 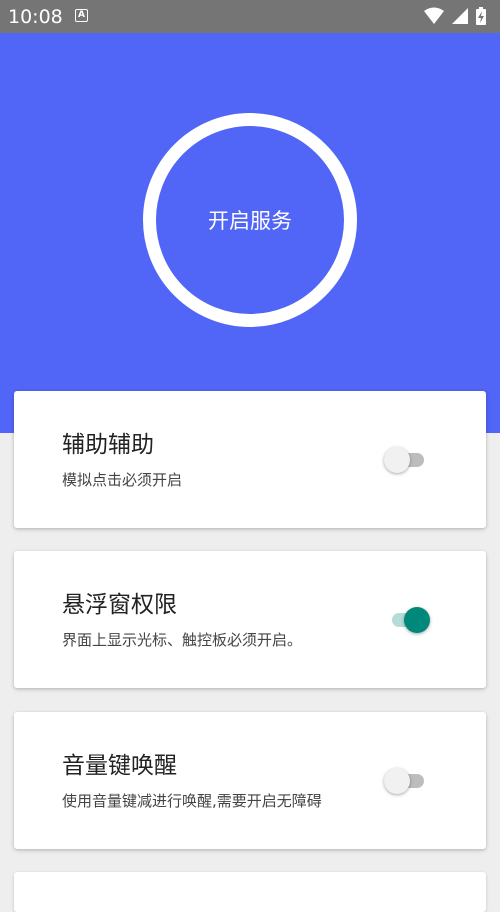 I want to click on setting-description: 模拟点击必须开启, so click(x=122, y=480).